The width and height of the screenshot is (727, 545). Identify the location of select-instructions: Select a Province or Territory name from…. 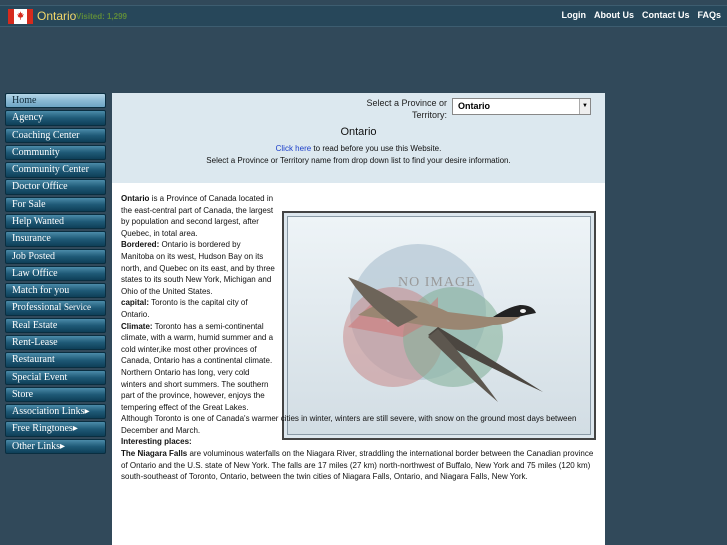
(358, 160).